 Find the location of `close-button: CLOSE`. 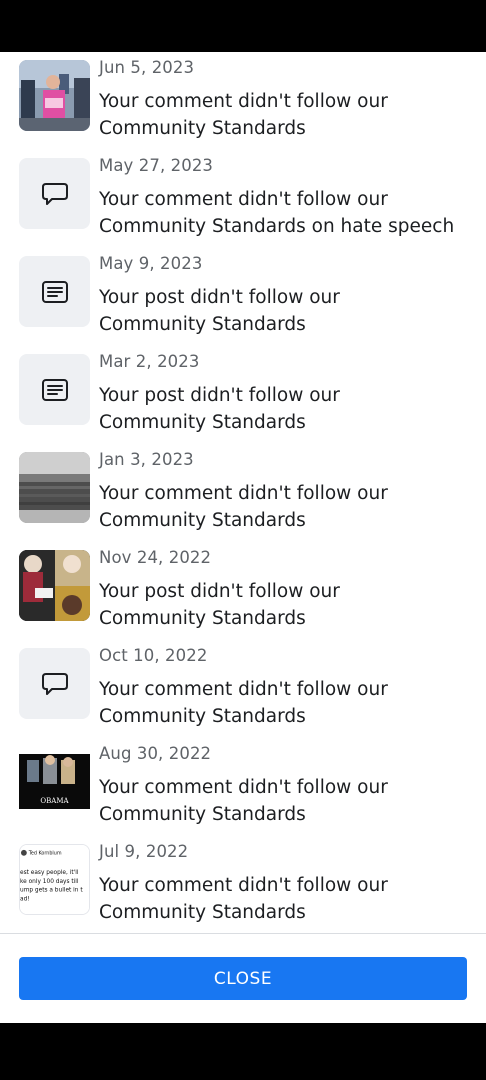

close-button: CLOSE is located at coordinates (243, 978).